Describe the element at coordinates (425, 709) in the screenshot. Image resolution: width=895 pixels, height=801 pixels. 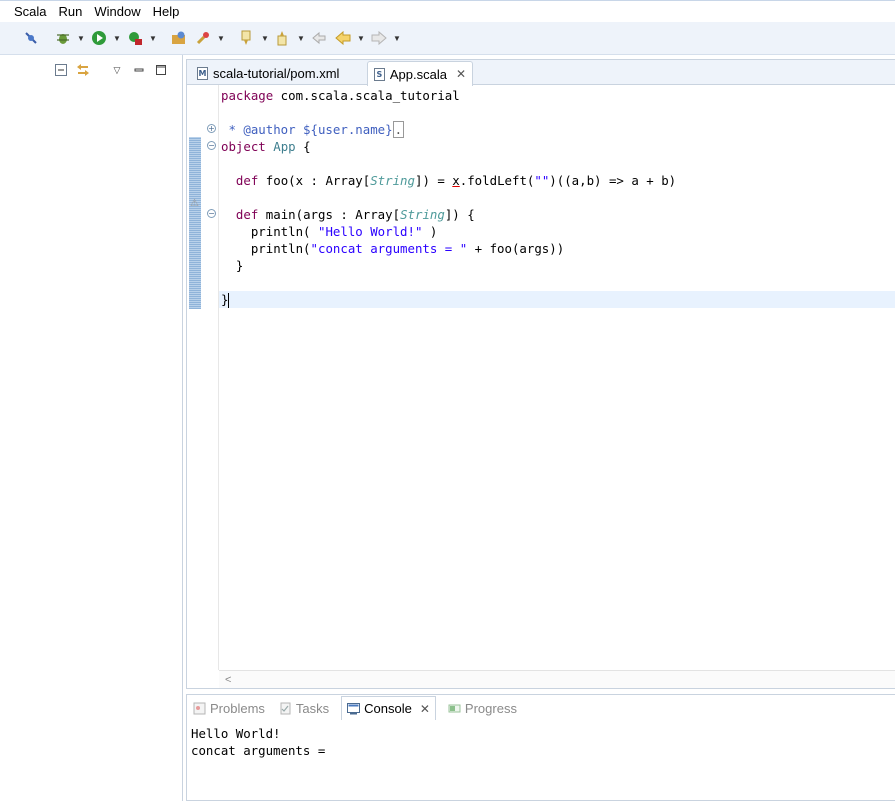
I see `close-console-icon: ✕` at that location.